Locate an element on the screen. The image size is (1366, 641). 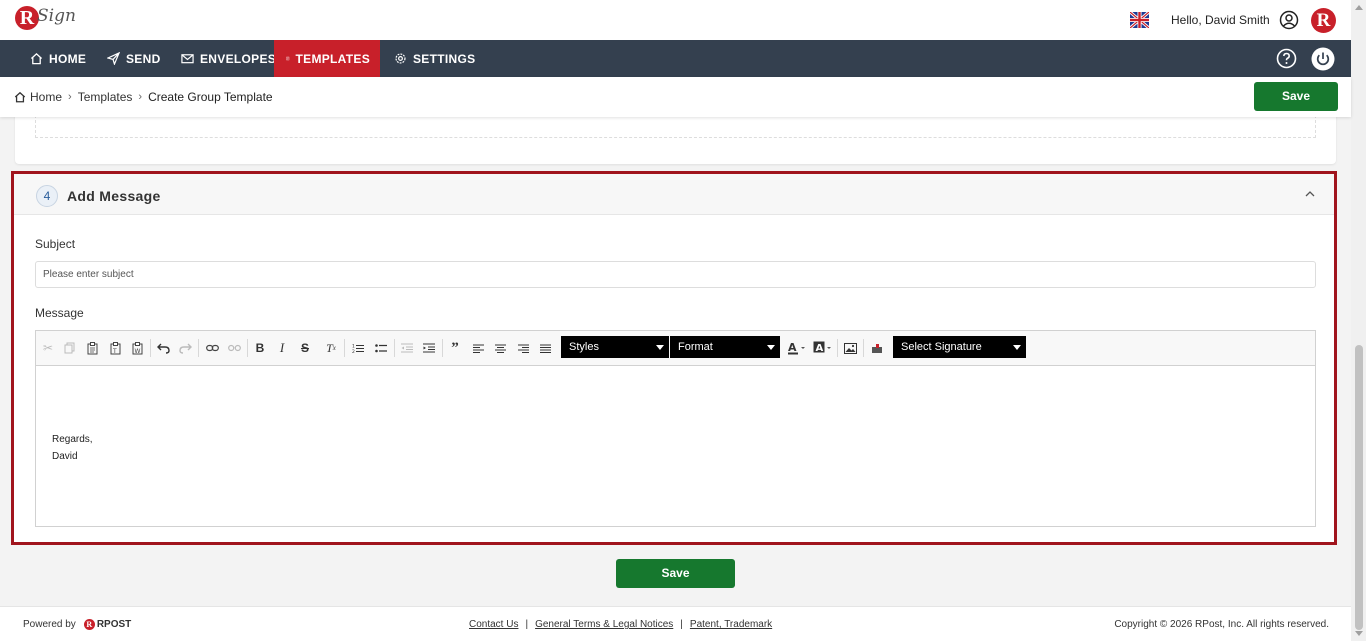
uk-flag-icon is located at coordinates (1139, 20).